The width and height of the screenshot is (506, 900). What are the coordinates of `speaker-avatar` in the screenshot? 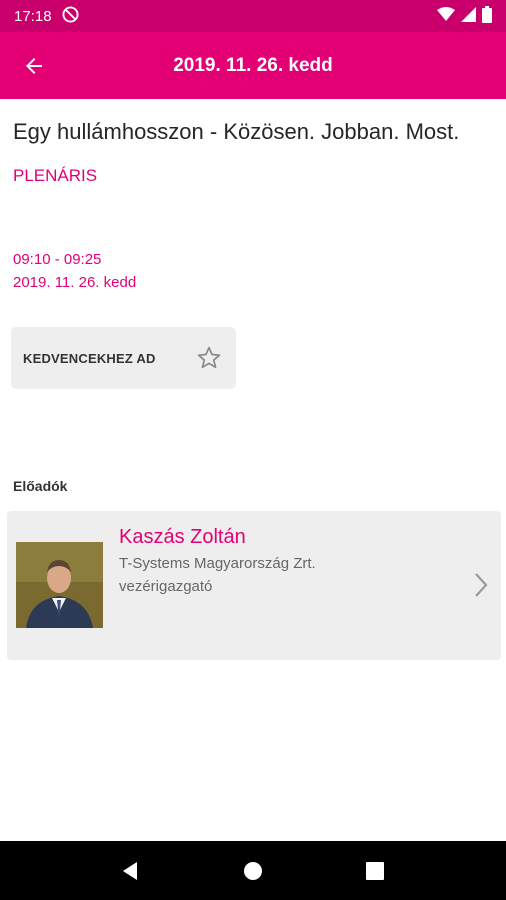 It's located at (59, 585).